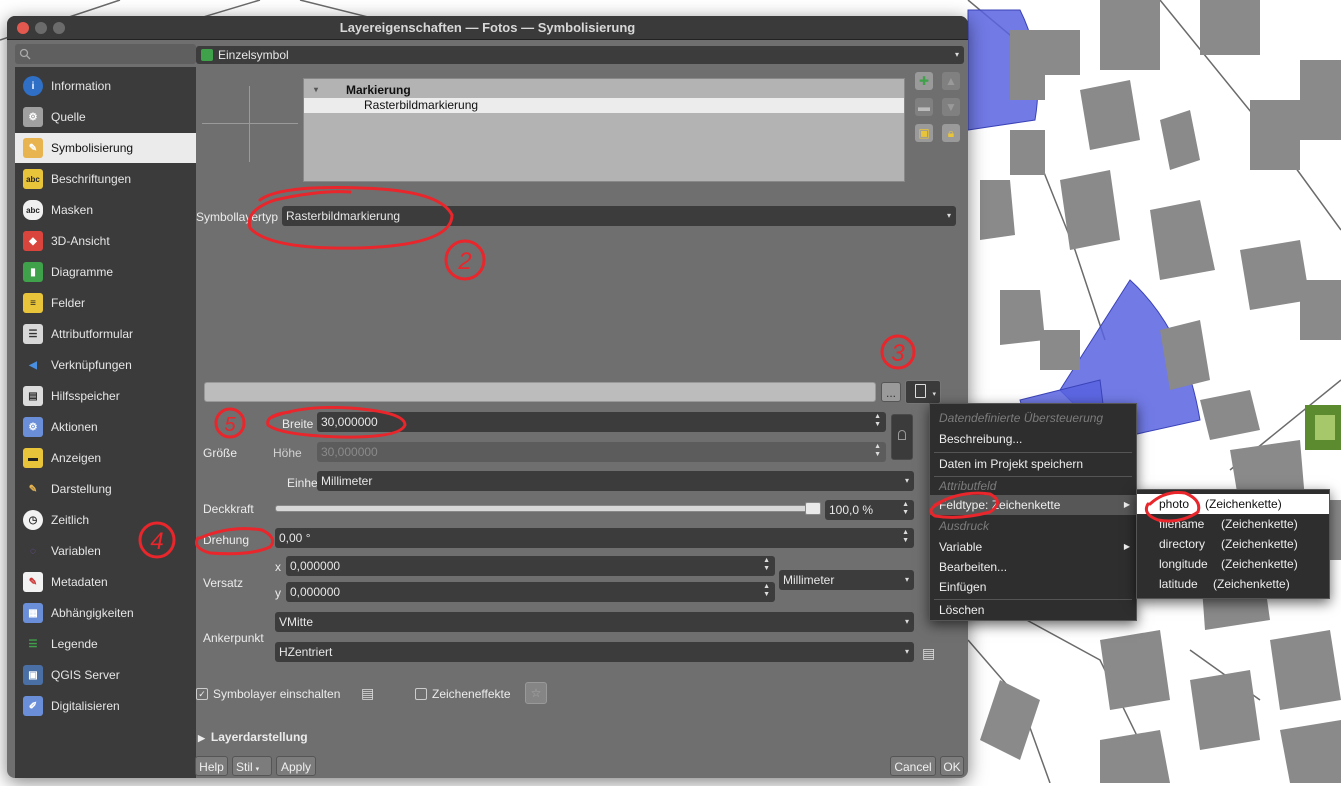 This screenshot has height=786, width=1341. I want to click on brush-icon: ✎, so click(33, 489).